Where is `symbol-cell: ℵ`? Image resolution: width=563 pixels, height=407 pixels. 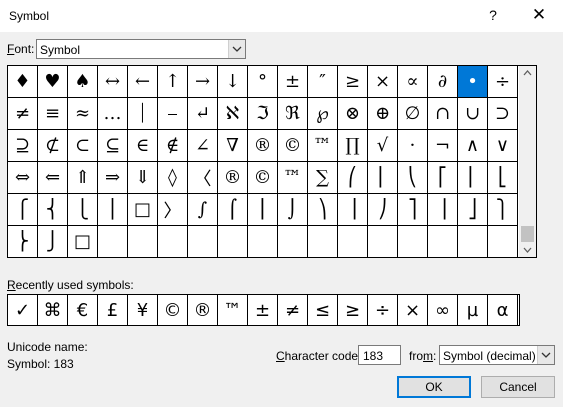 symbol-cell: ℵ is located at coordinates (233, 114).